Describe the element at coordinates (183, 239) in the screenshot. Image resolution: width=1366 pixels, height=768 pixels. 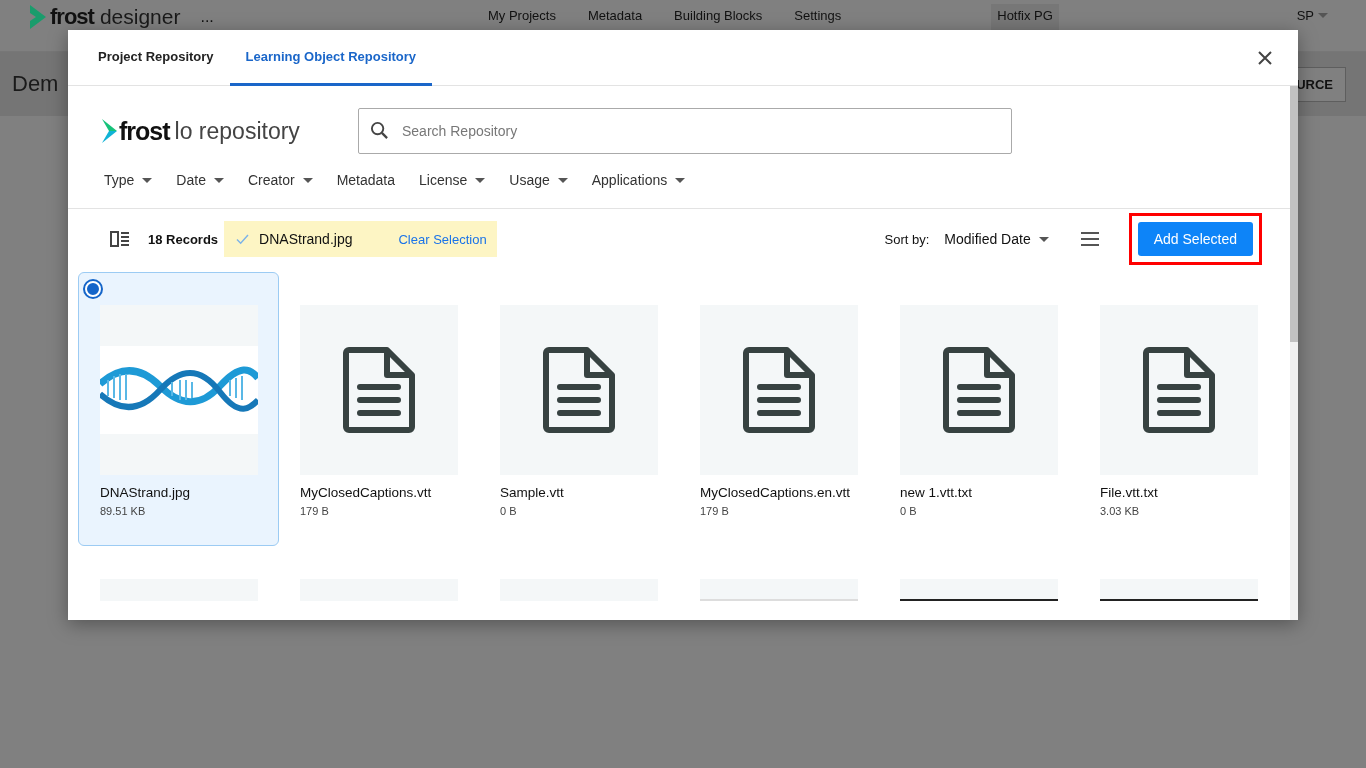
I see `record-count: 18 Records` at that location.